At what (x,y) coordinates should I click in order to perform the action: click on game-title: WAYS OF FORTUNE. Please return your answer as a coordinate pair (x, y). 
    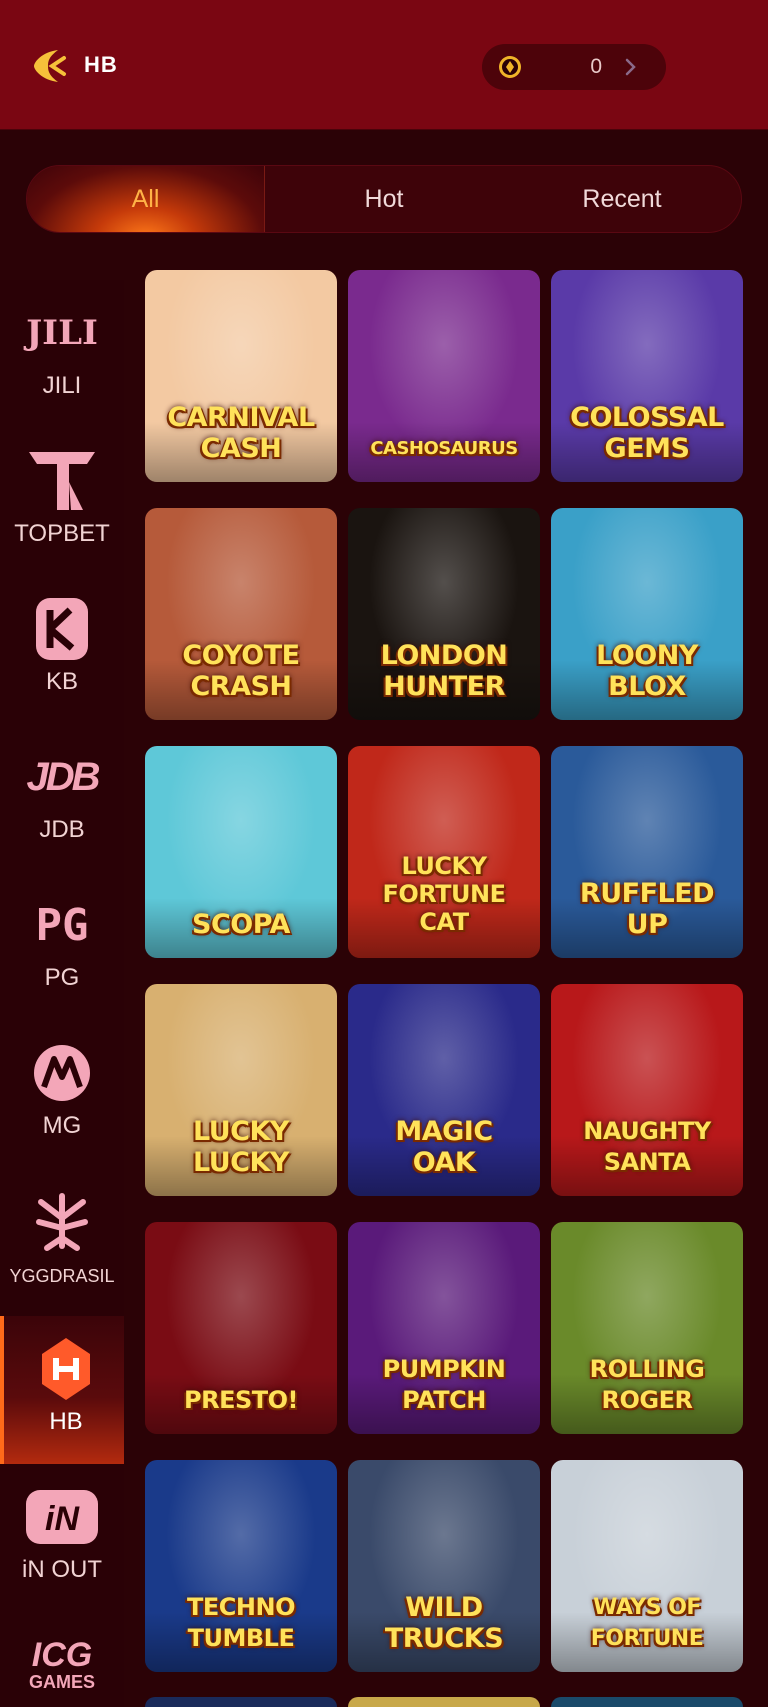
    Looking at the image, I should click on (647, 1623).